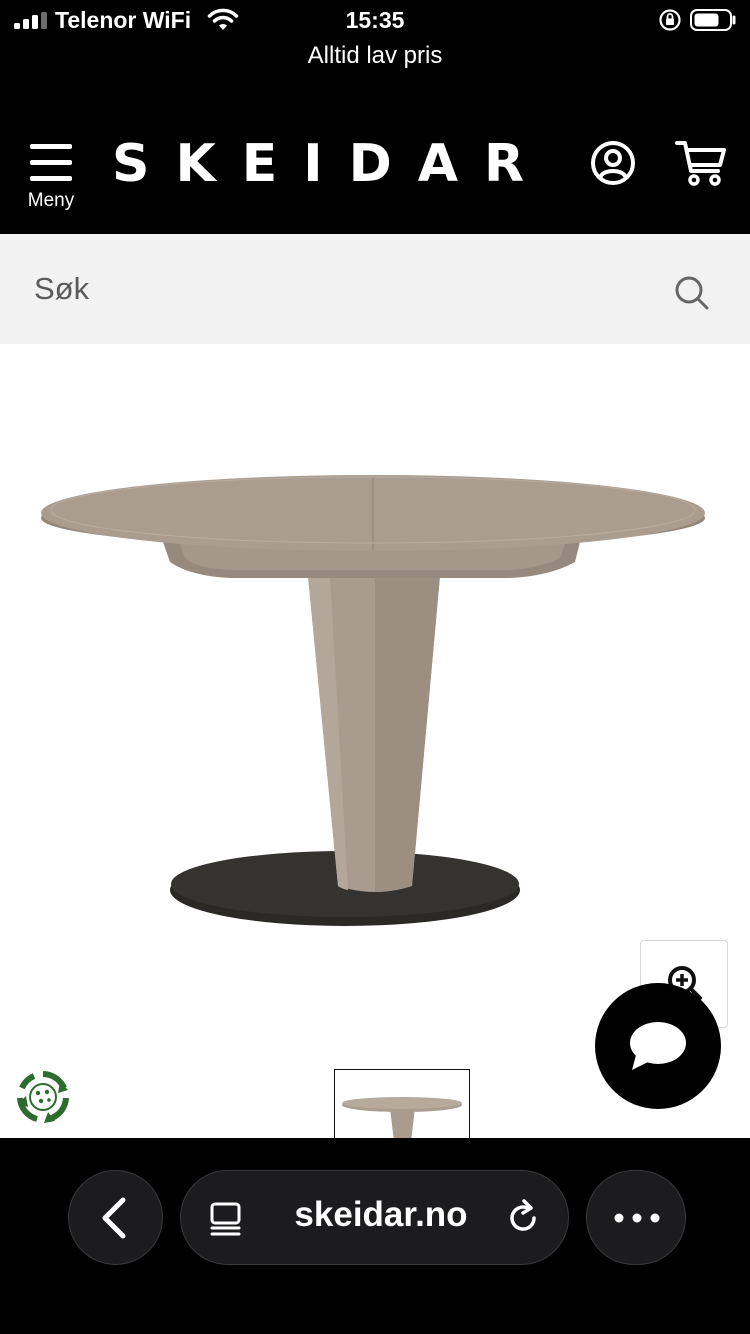  What do you see at coordinates (43, 1097) in the screenshot?
I see `recycle-icon` at bounding box center [43, 1097].